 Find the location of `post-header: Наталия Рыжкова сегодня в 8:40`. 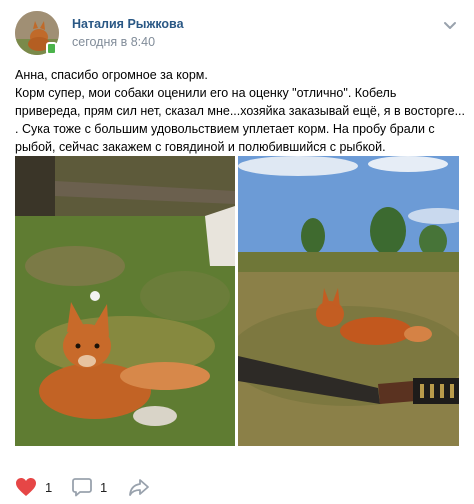

post-header: Наталия Рыжкова сегодня в 8:40 is located at coordinates (237, 31).